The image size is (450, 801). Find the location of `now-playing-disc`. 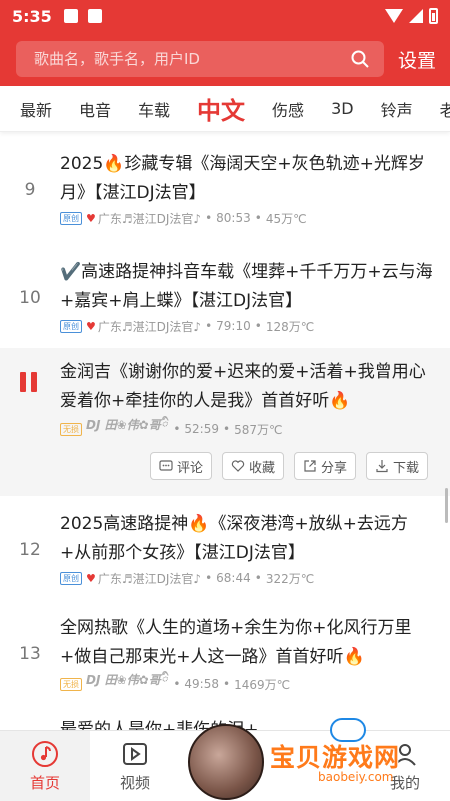

now-playing-disc is located at coordinates (226, 762).